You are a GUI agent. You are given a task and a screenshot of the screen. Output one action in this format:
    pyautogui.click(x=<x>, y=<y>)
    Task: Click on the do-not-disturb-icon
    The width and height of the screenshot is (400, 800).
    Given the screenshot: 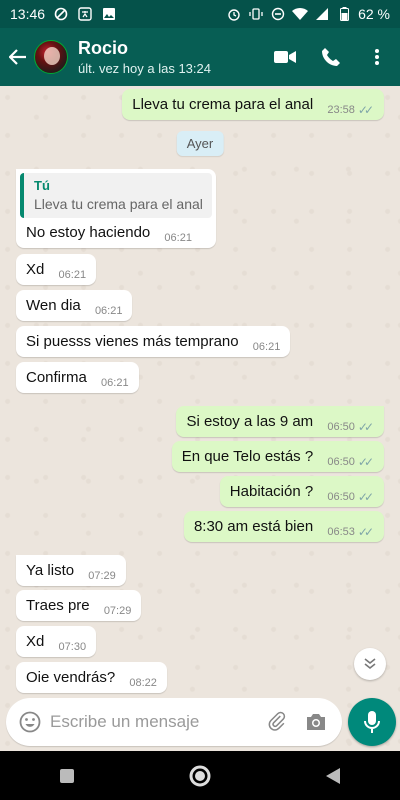 What is the action you would take?
    pyautogui.click(x=61, y=14)
    